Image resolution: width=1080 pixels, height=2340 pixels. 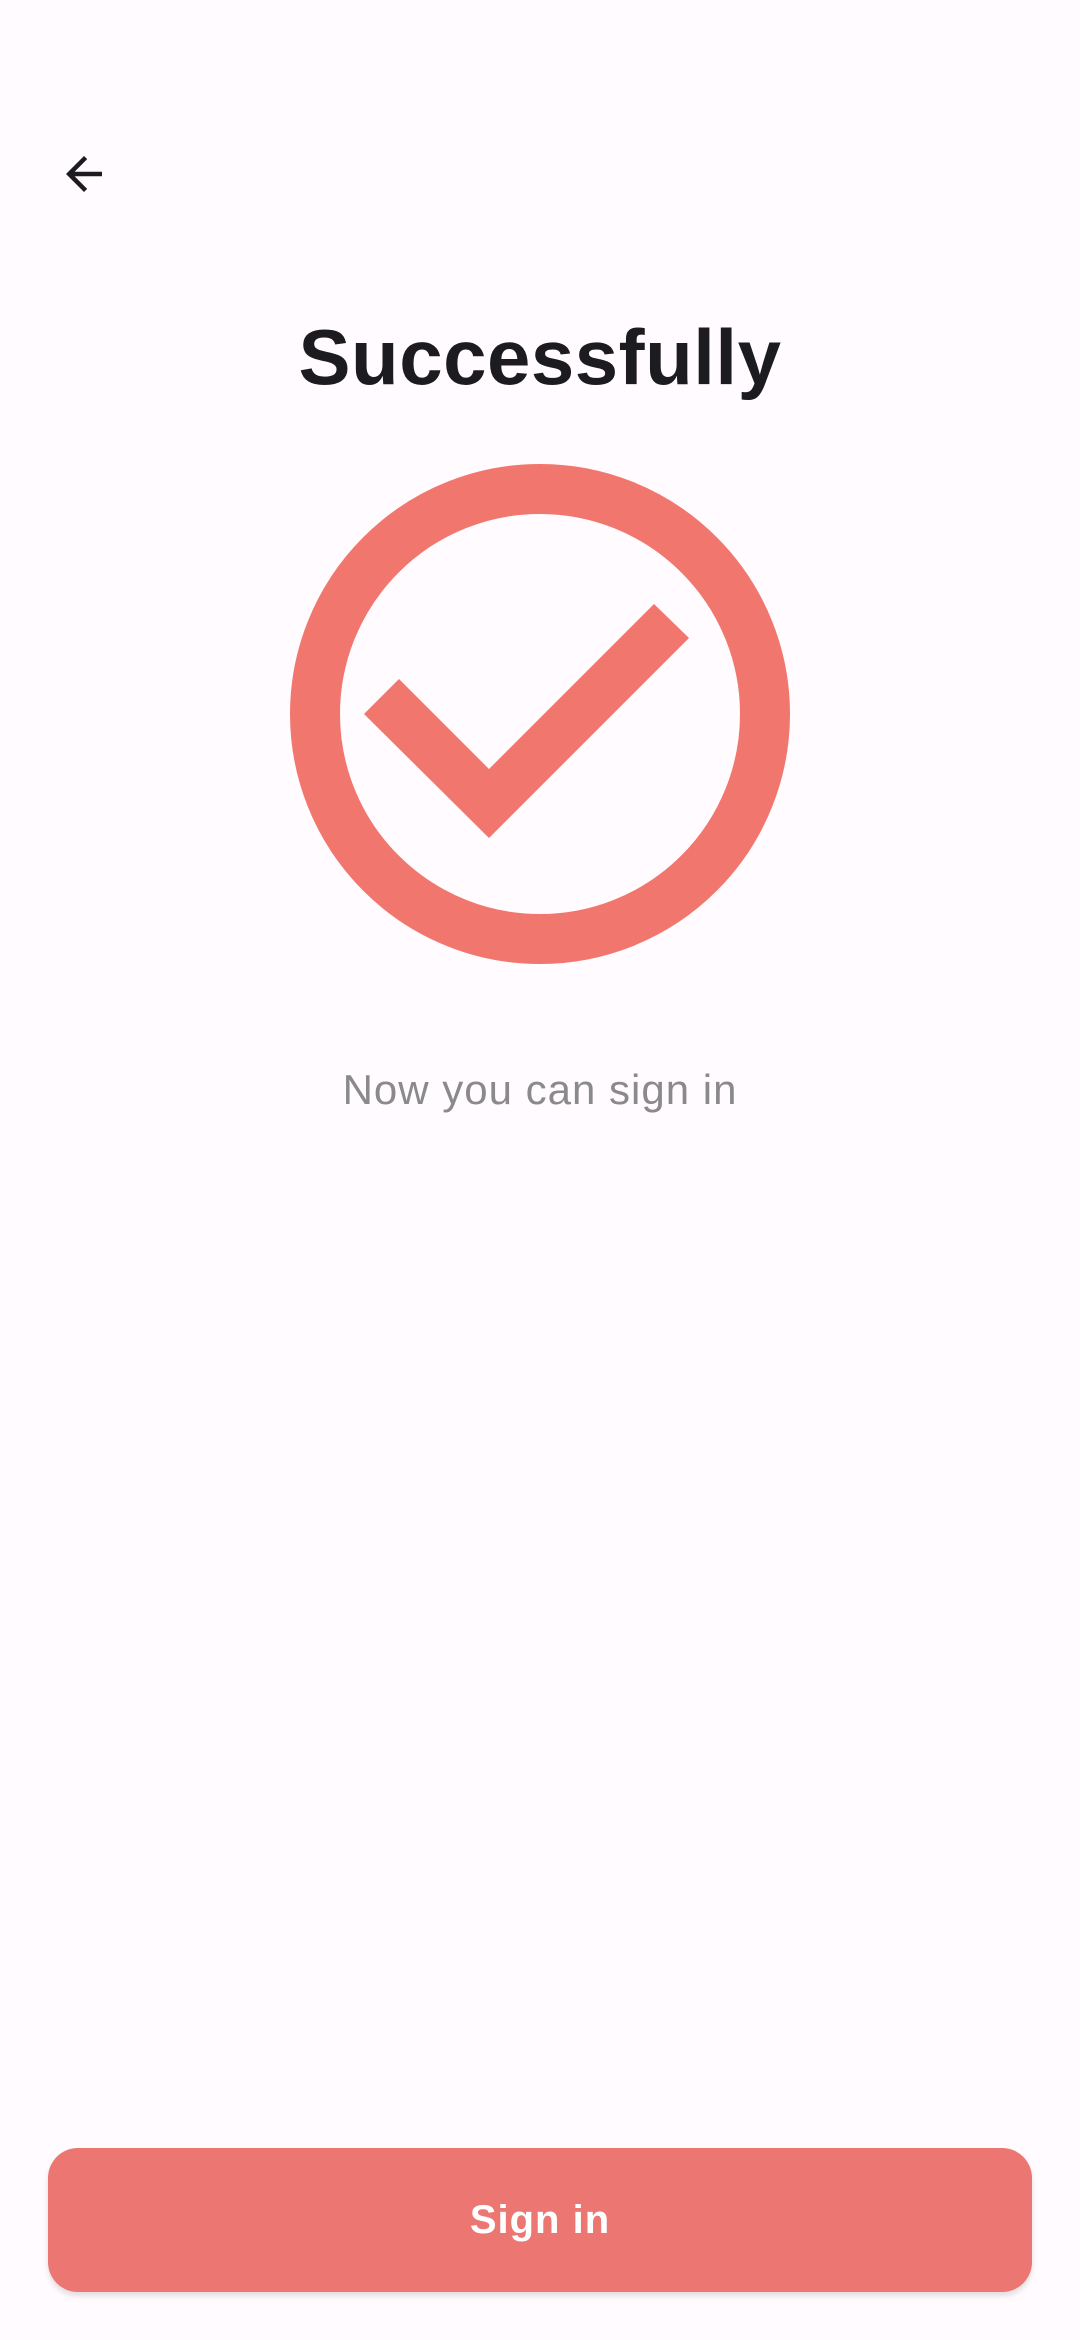 I want to click on sign-in-button-label: Sign in, so click(x=540, y=2219).